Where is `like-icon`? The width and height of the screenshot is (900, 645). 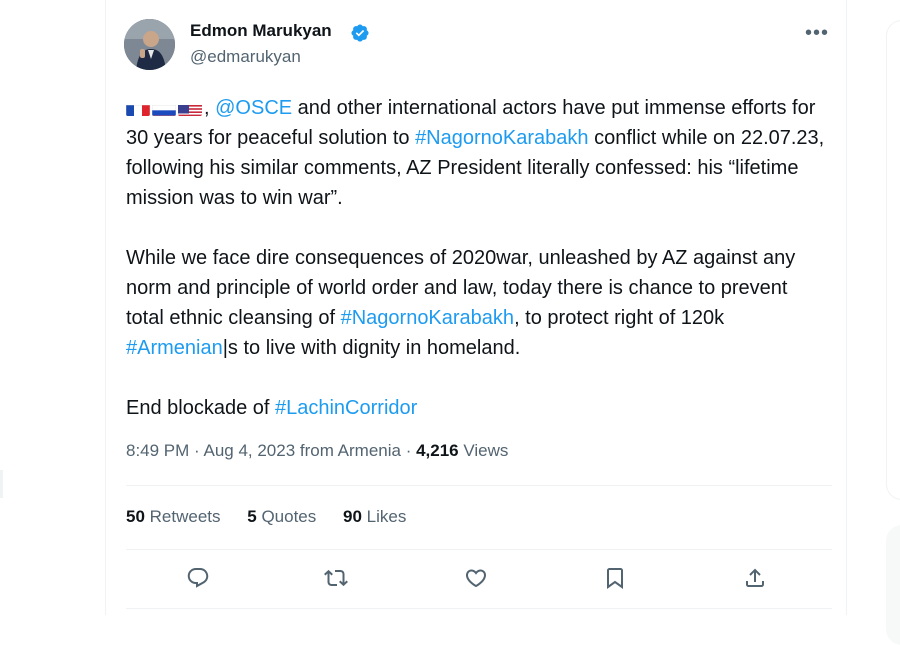
like-icon is located at coordinates (476, 578).